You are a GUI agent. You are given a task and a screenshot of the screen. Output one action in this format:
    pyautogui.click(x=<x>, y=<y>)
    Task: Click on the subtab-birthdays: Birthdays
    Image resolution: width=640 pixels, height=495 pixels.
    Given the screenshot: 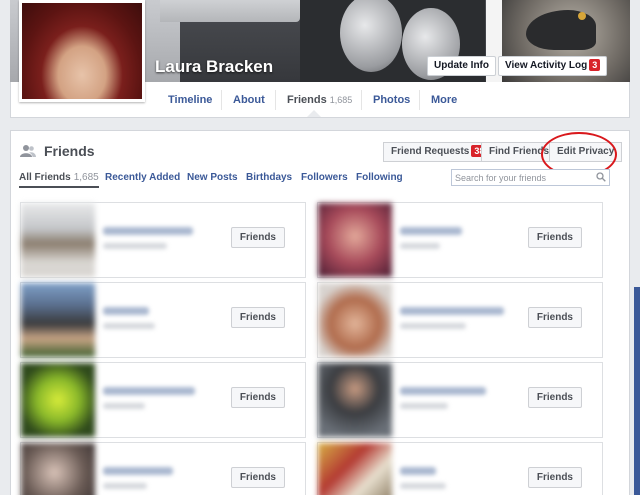 What is the action you would take?
    pyautogui.click(x=269, y=177)
    